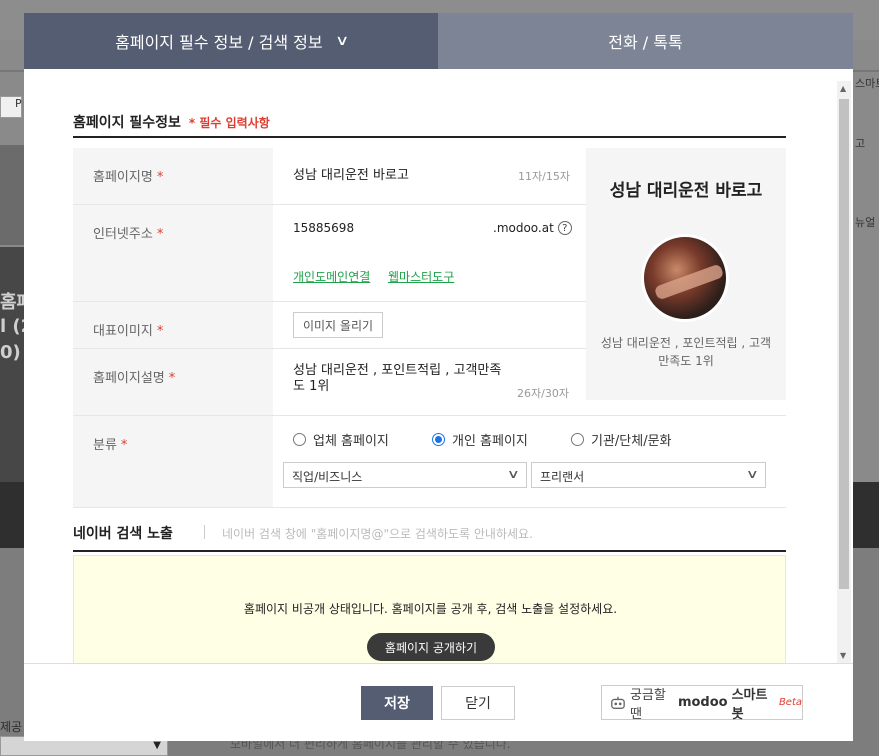 This screenshot has height=756, width=879. Describe the element at coordinates (405, 475) in the screenshot. I see `category-select-primary: 직업/비즈니스 ∨` at that location.